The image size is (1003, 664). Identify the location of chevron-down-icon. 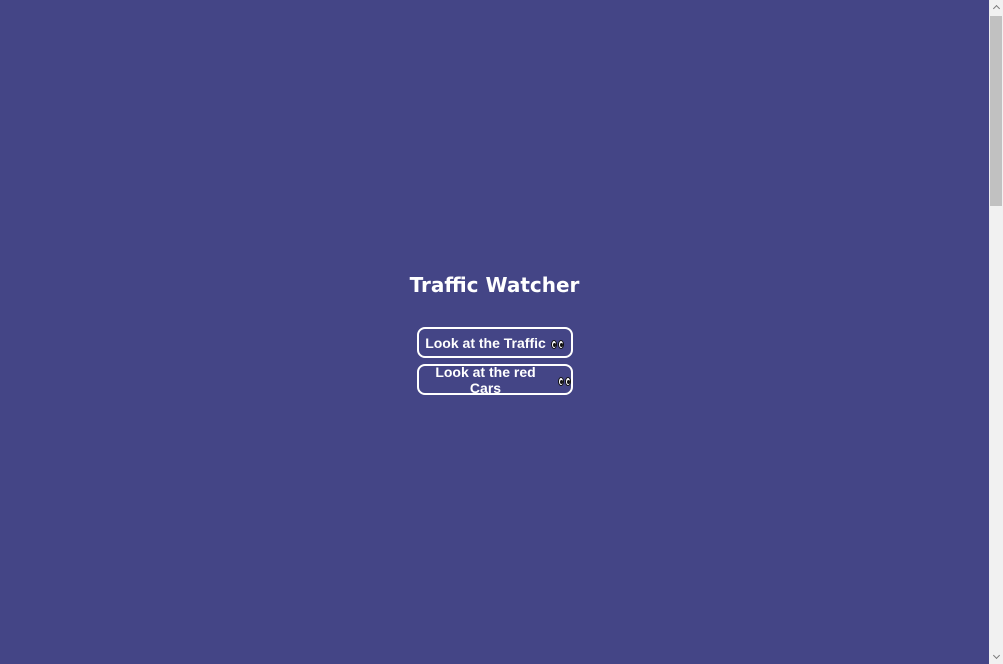
(996, 655).